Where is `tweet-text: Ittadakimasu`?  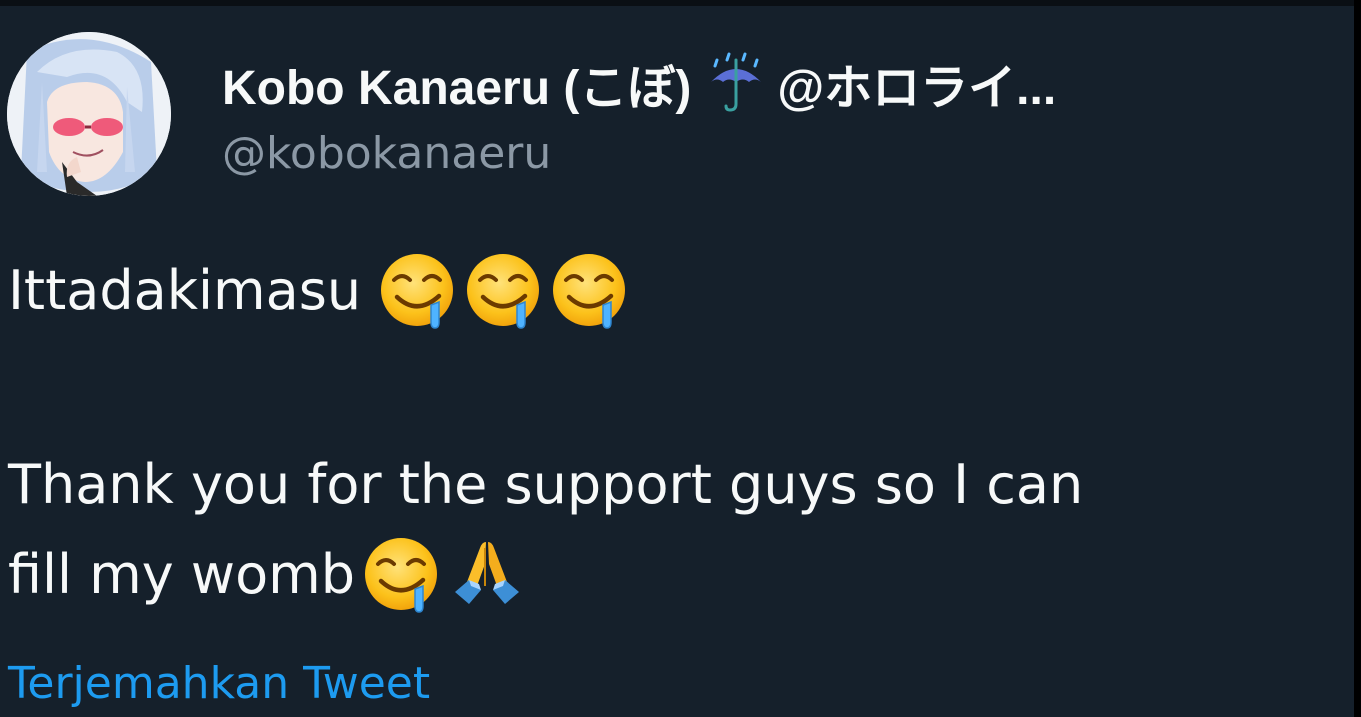
tweet-text: Ittadakimasu is located at coordinates (185, 290).